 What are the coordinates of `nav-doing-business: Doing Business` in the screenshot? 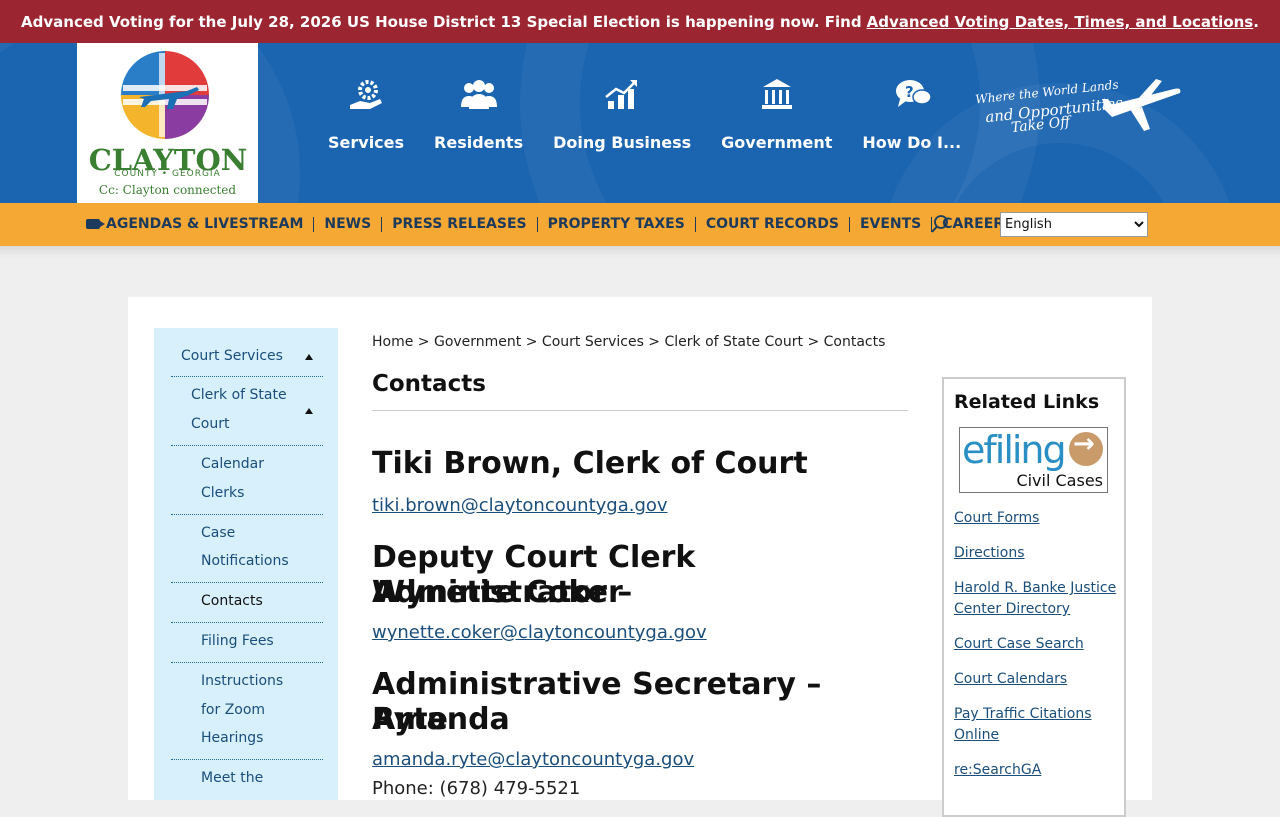 It's located at (622, 114).